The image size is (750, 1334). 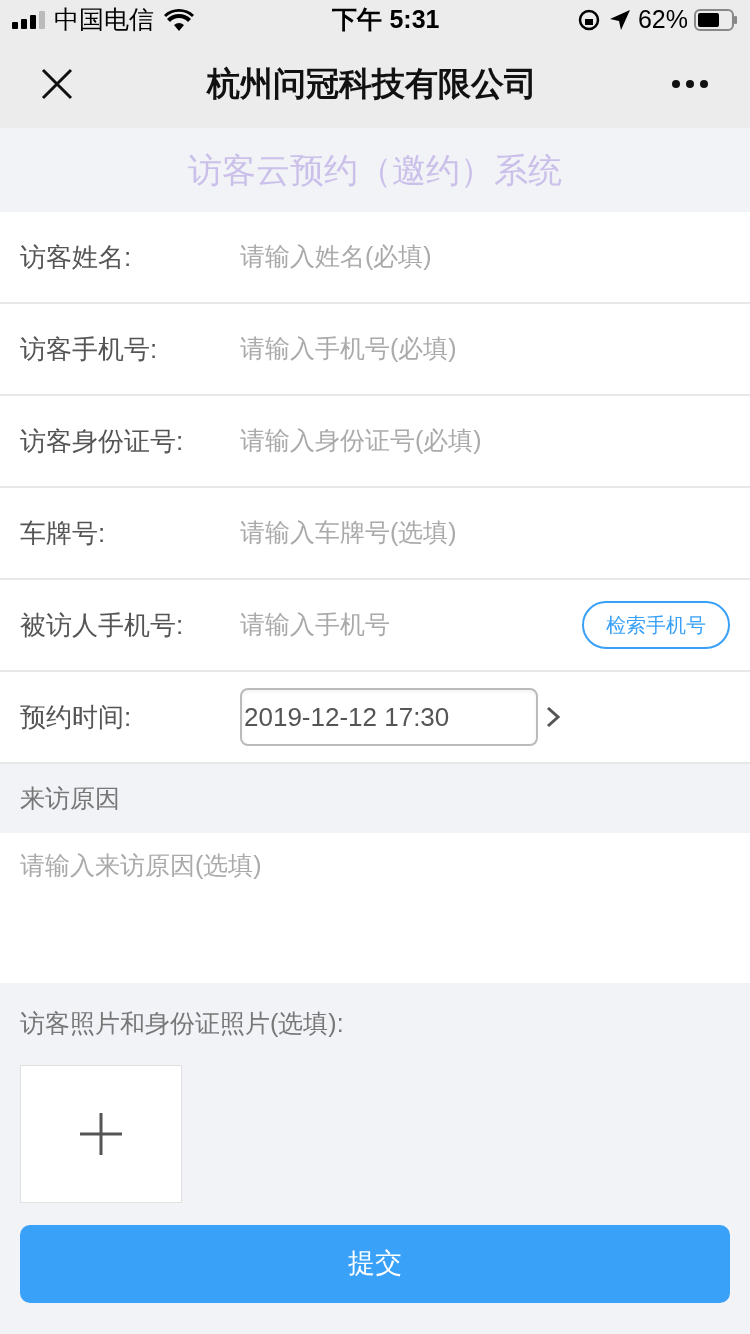 What do you see at coordinates (102, 625) in the screenshot?
I see `field-label: 被访人手机号:` at bounding box center [102, 625].